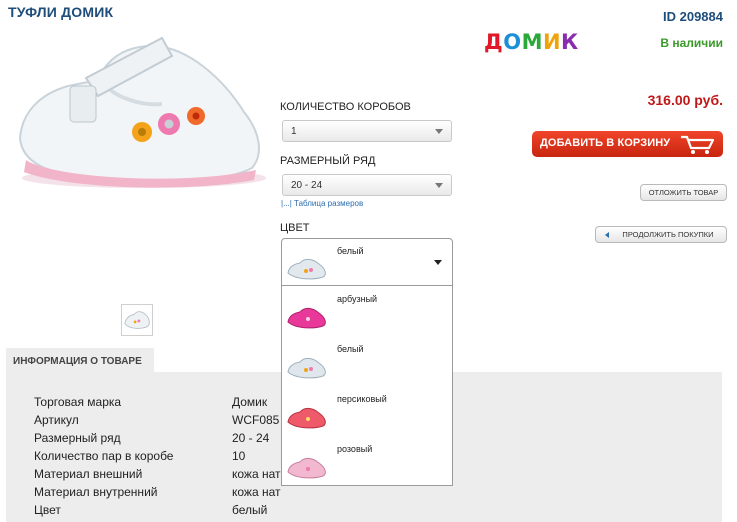  I want to click on spec-key: Материал внутренний, so click(96, 492).